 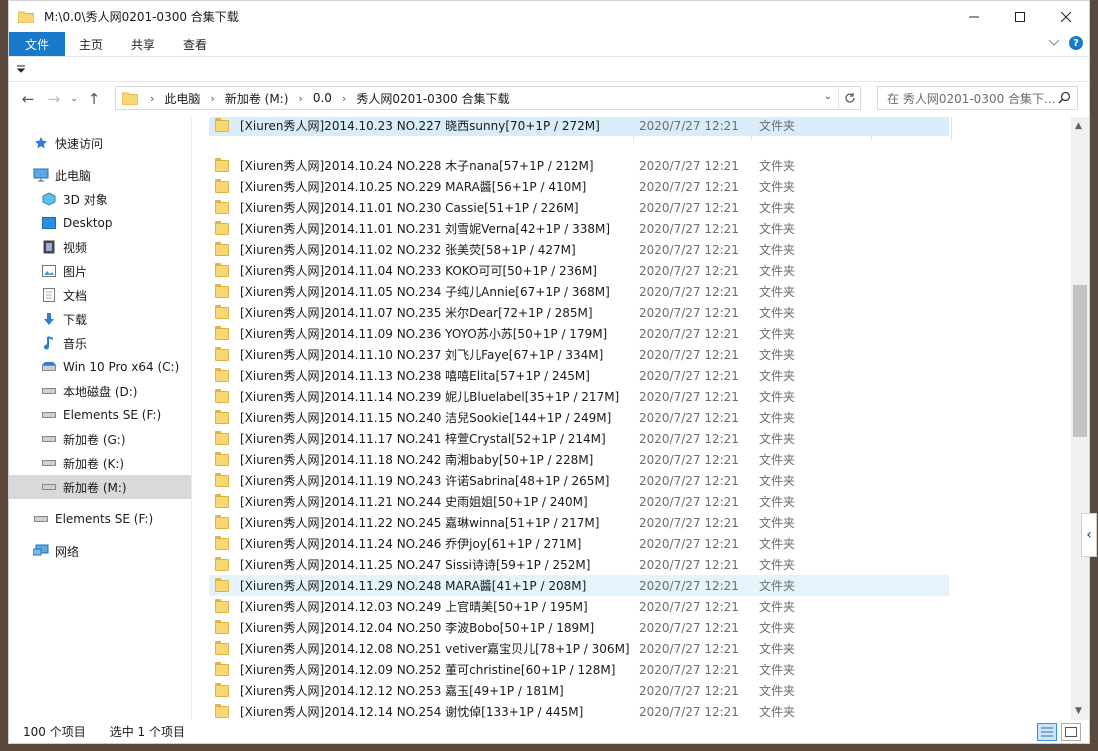 I want to click on nav-item-music: 音乐, so click(x=100, y=343).